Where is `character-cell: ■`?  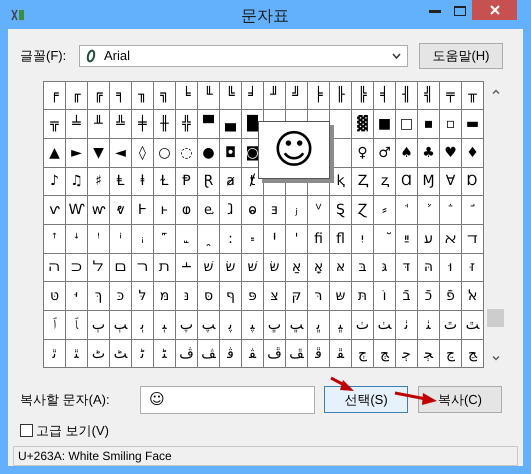 character-cell: ■ is located at coordinates (384, 124).